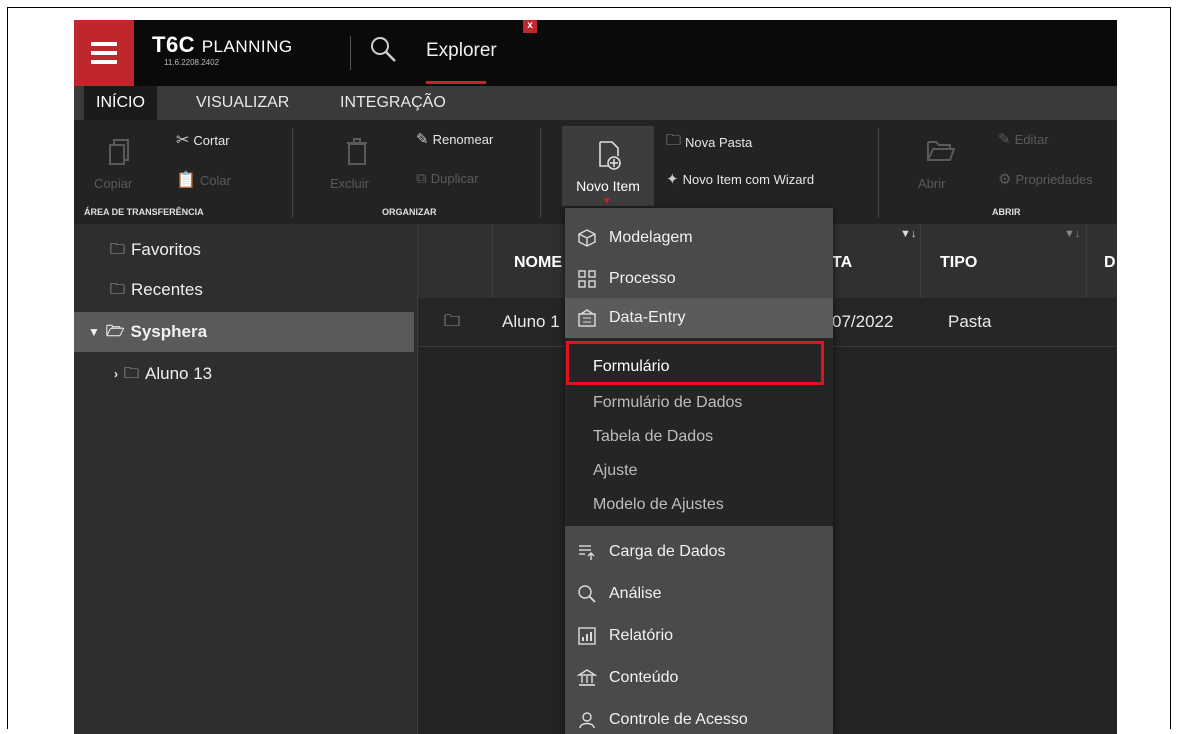 This screenshot has width=1181, height=734. I want to click on tab-inicio: INÍCIO, so click(120, 103).